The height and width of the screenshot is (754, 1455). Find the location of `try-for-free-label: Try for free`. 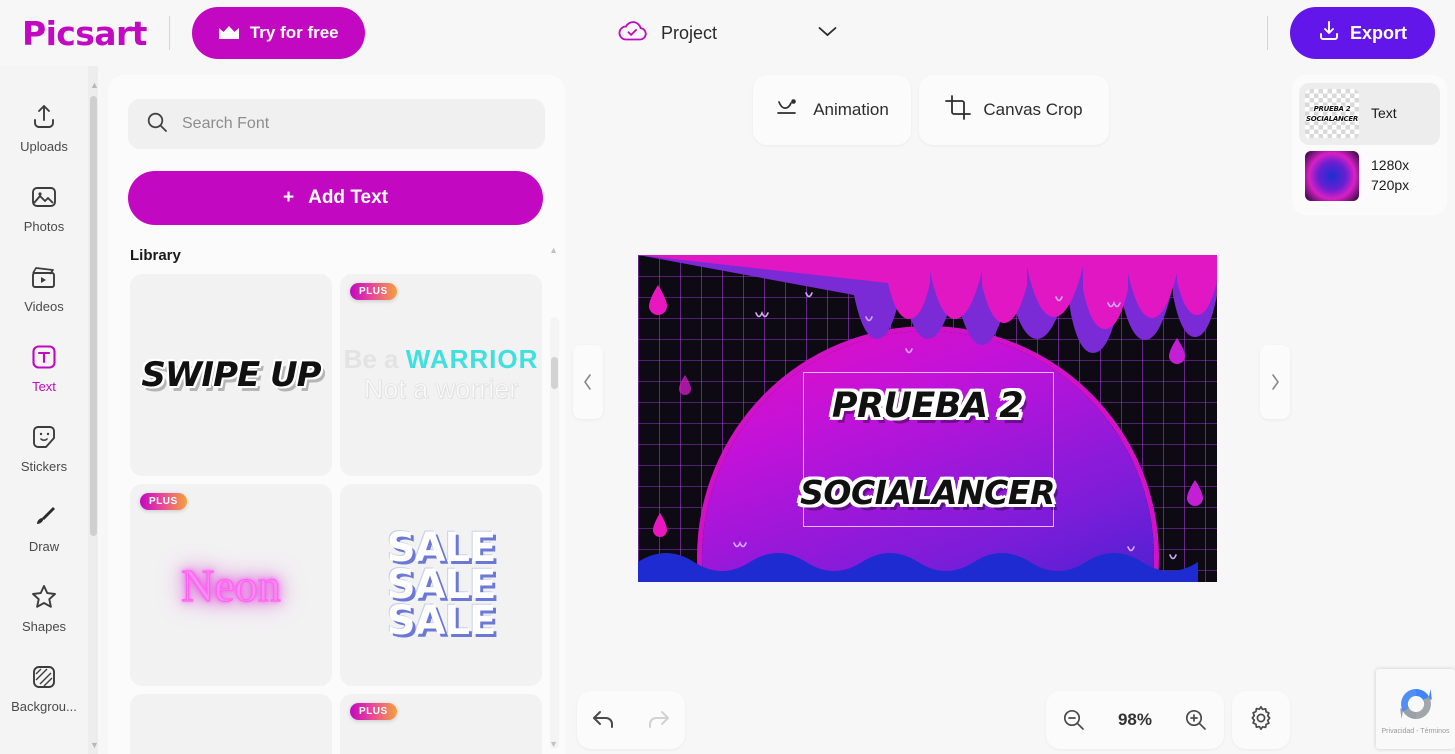

try-for-free-label: Try for free is located at coordinates (294, 32).